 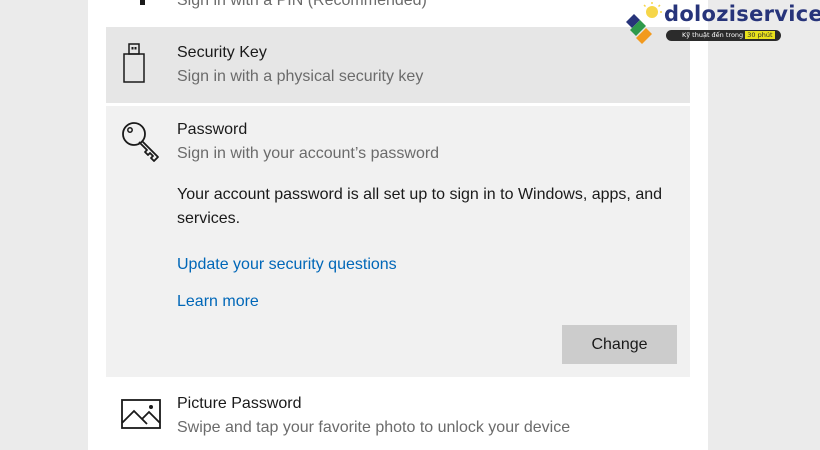 I want to click on password-subtitle: Sign in with your account’s password, so click(x=308, y=153).